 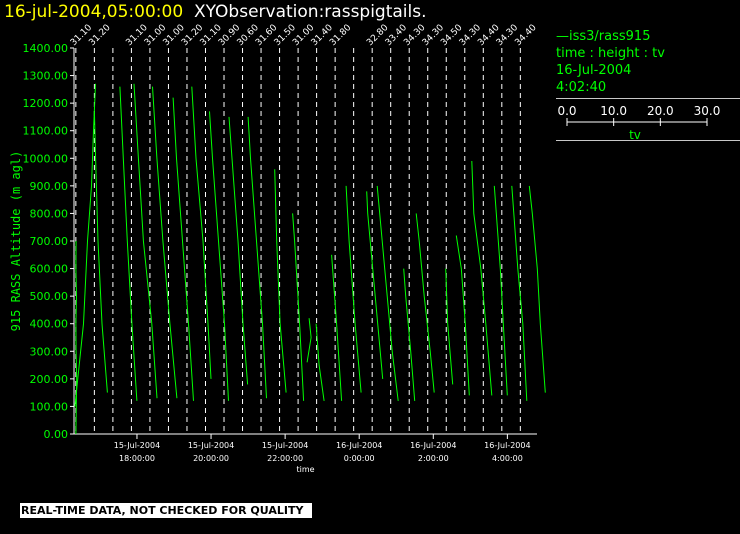 I want to click on y-tick-label: 300.00, so click(x=49, y=351).